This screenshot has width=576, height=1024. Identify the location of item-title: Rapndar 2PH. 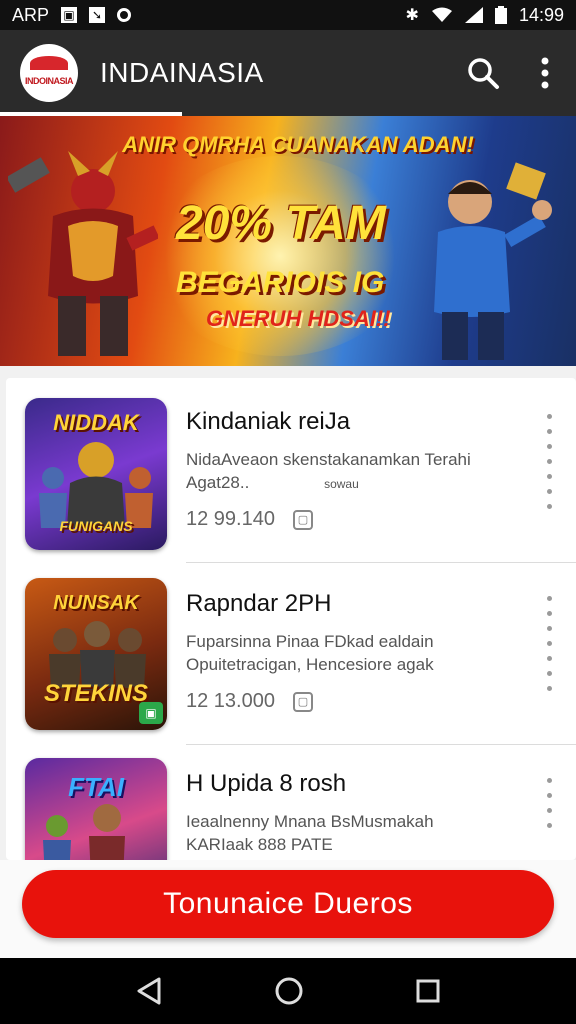
(259, 603).